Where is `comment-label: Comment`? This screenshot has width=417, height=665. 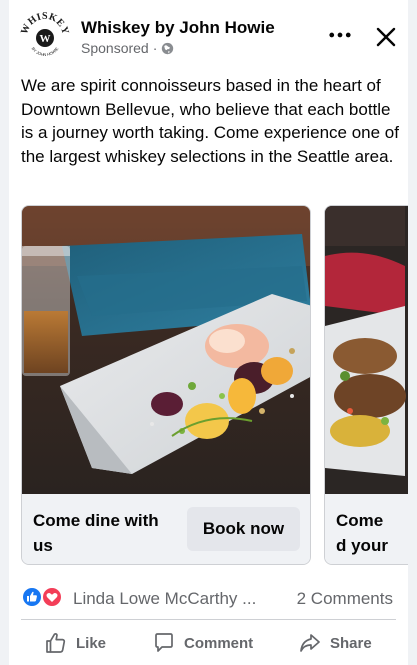 comment-label: Comment is located at coordinates (219, 643).